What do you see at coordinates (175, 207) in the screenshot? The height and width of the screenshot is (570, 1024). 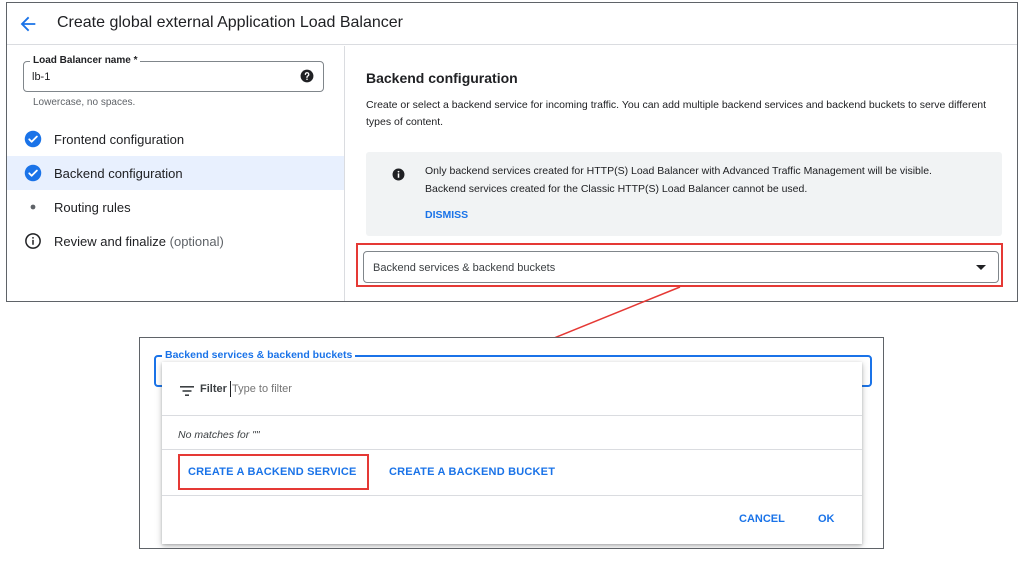 I see `step-routing-rules: Routing rules` at bounding box center [175, 207].